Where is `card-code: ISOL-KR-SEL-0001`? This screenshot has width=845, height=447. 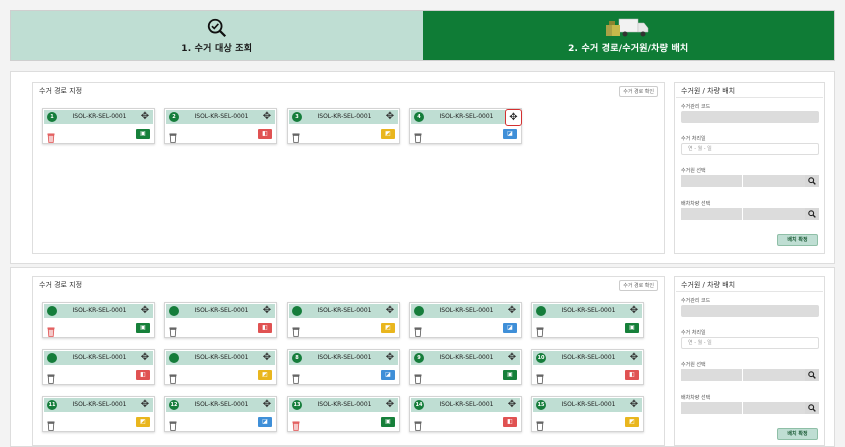 card-code: ISOL-KR-SEL-0001 is located at coordinates (99, 404).